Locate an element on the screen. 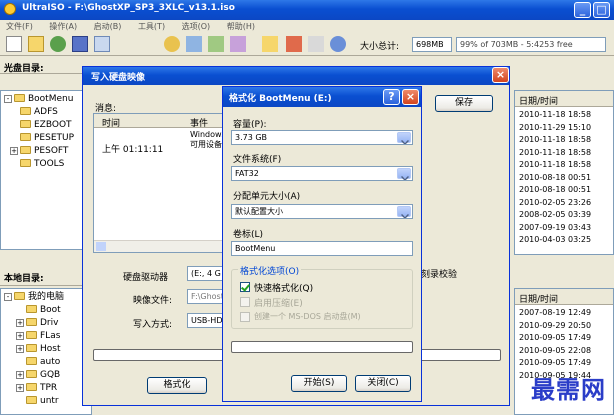  close-button: 关闭(C) is located at coordinates (383, 383).